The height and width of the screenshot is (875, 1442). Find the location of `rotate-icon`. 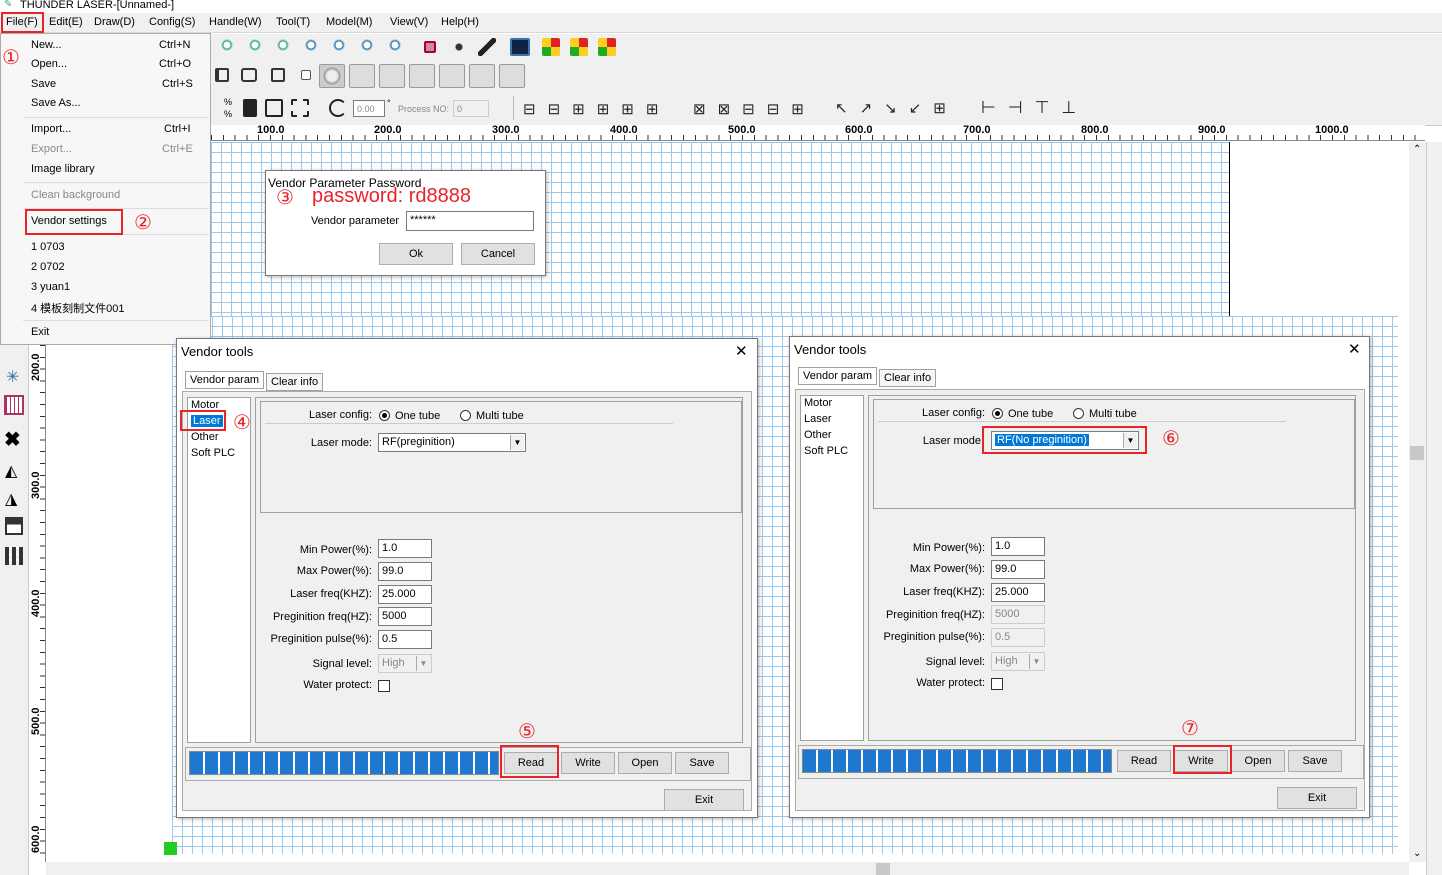

rotate-icon is located at coordinates (338, 108).